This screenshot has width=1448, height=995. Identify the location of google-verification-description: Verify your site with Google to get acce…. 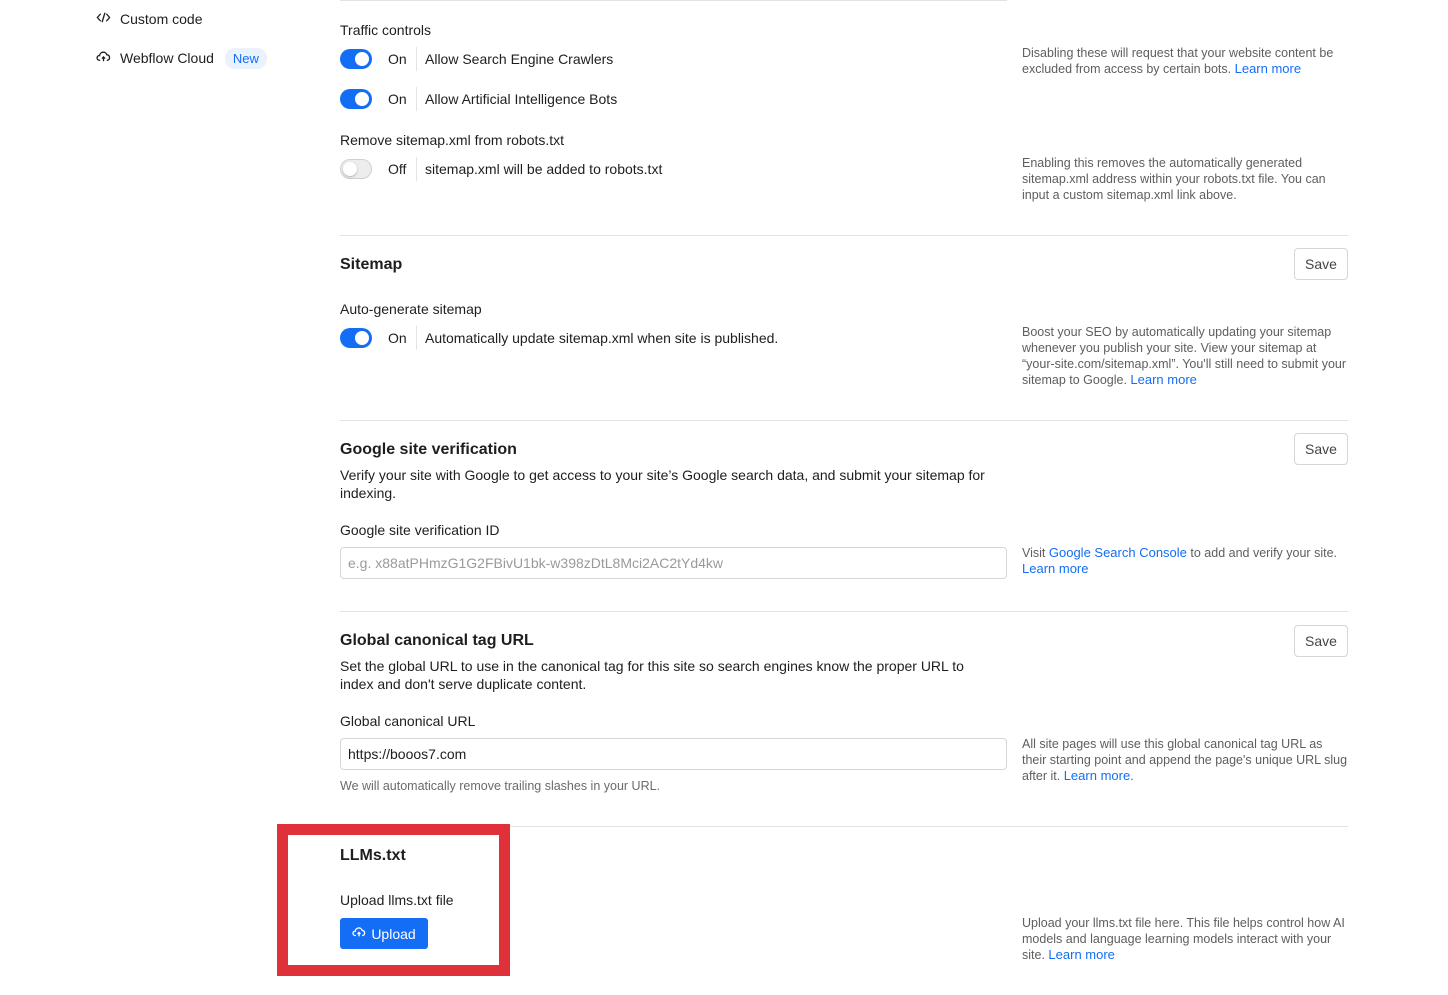
(662, 484).